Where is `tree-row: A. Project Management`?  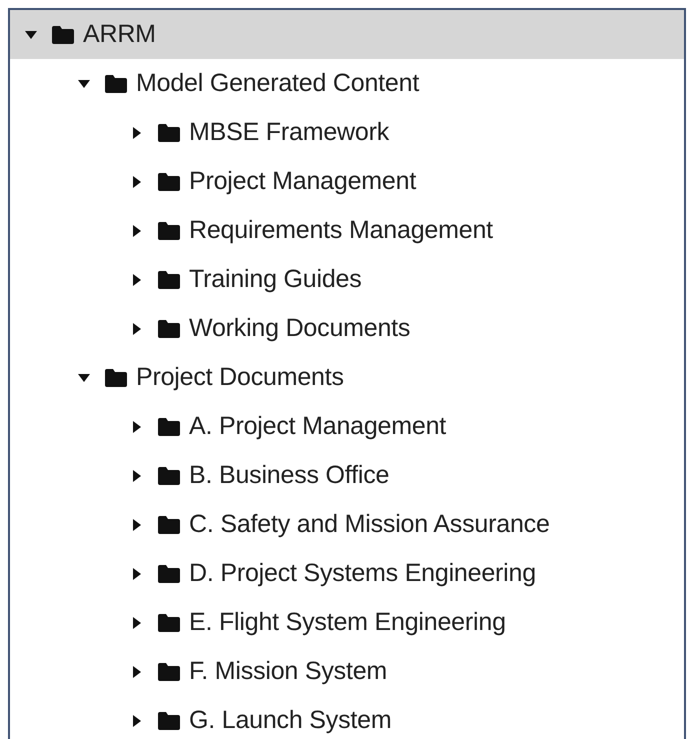
tree-row: A. Project Management is located at coordinates (347, 426).